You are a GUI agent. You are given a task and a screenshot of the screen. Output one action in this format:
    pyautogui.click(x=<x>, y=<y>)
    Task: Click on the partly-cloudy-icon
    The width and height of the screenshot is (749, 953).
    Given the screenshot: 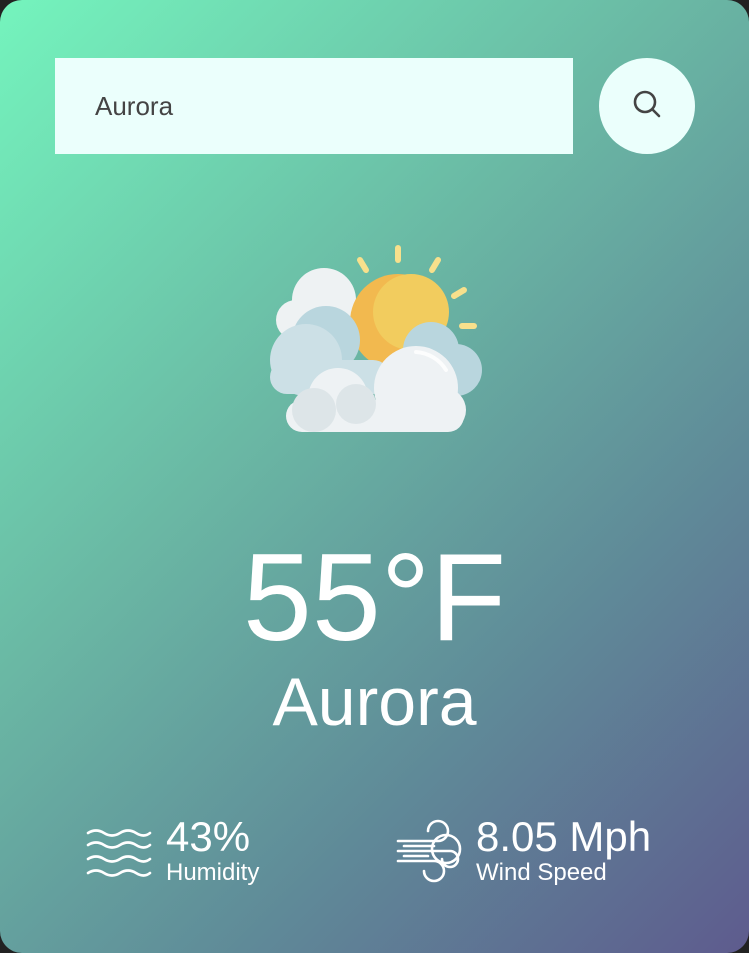 What is the action you would take?
    pyautogui.click(x=376, y=340)
    